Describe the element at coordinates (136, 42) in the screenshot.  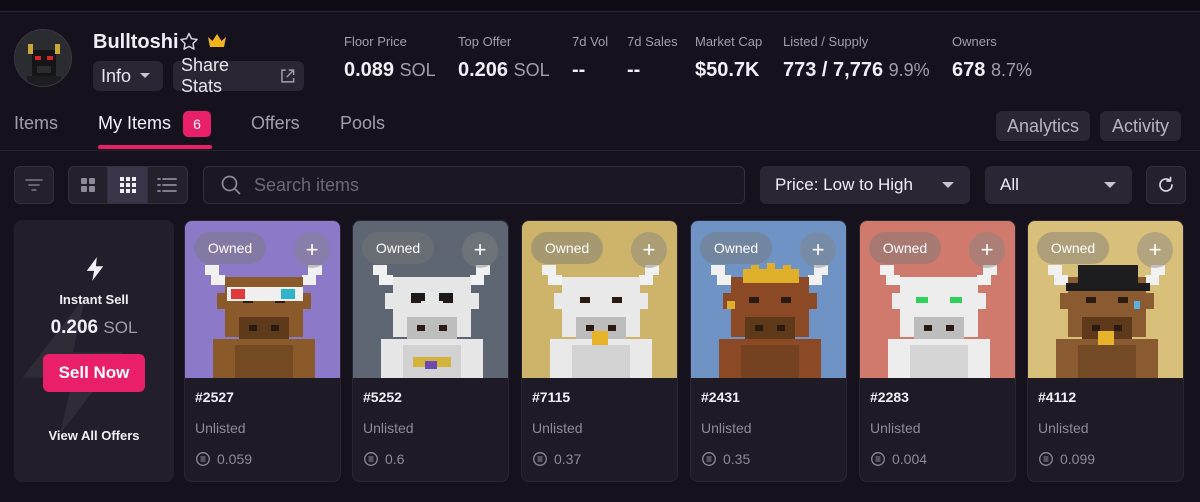
I see `collection-name: Bulltoshi` at that location.